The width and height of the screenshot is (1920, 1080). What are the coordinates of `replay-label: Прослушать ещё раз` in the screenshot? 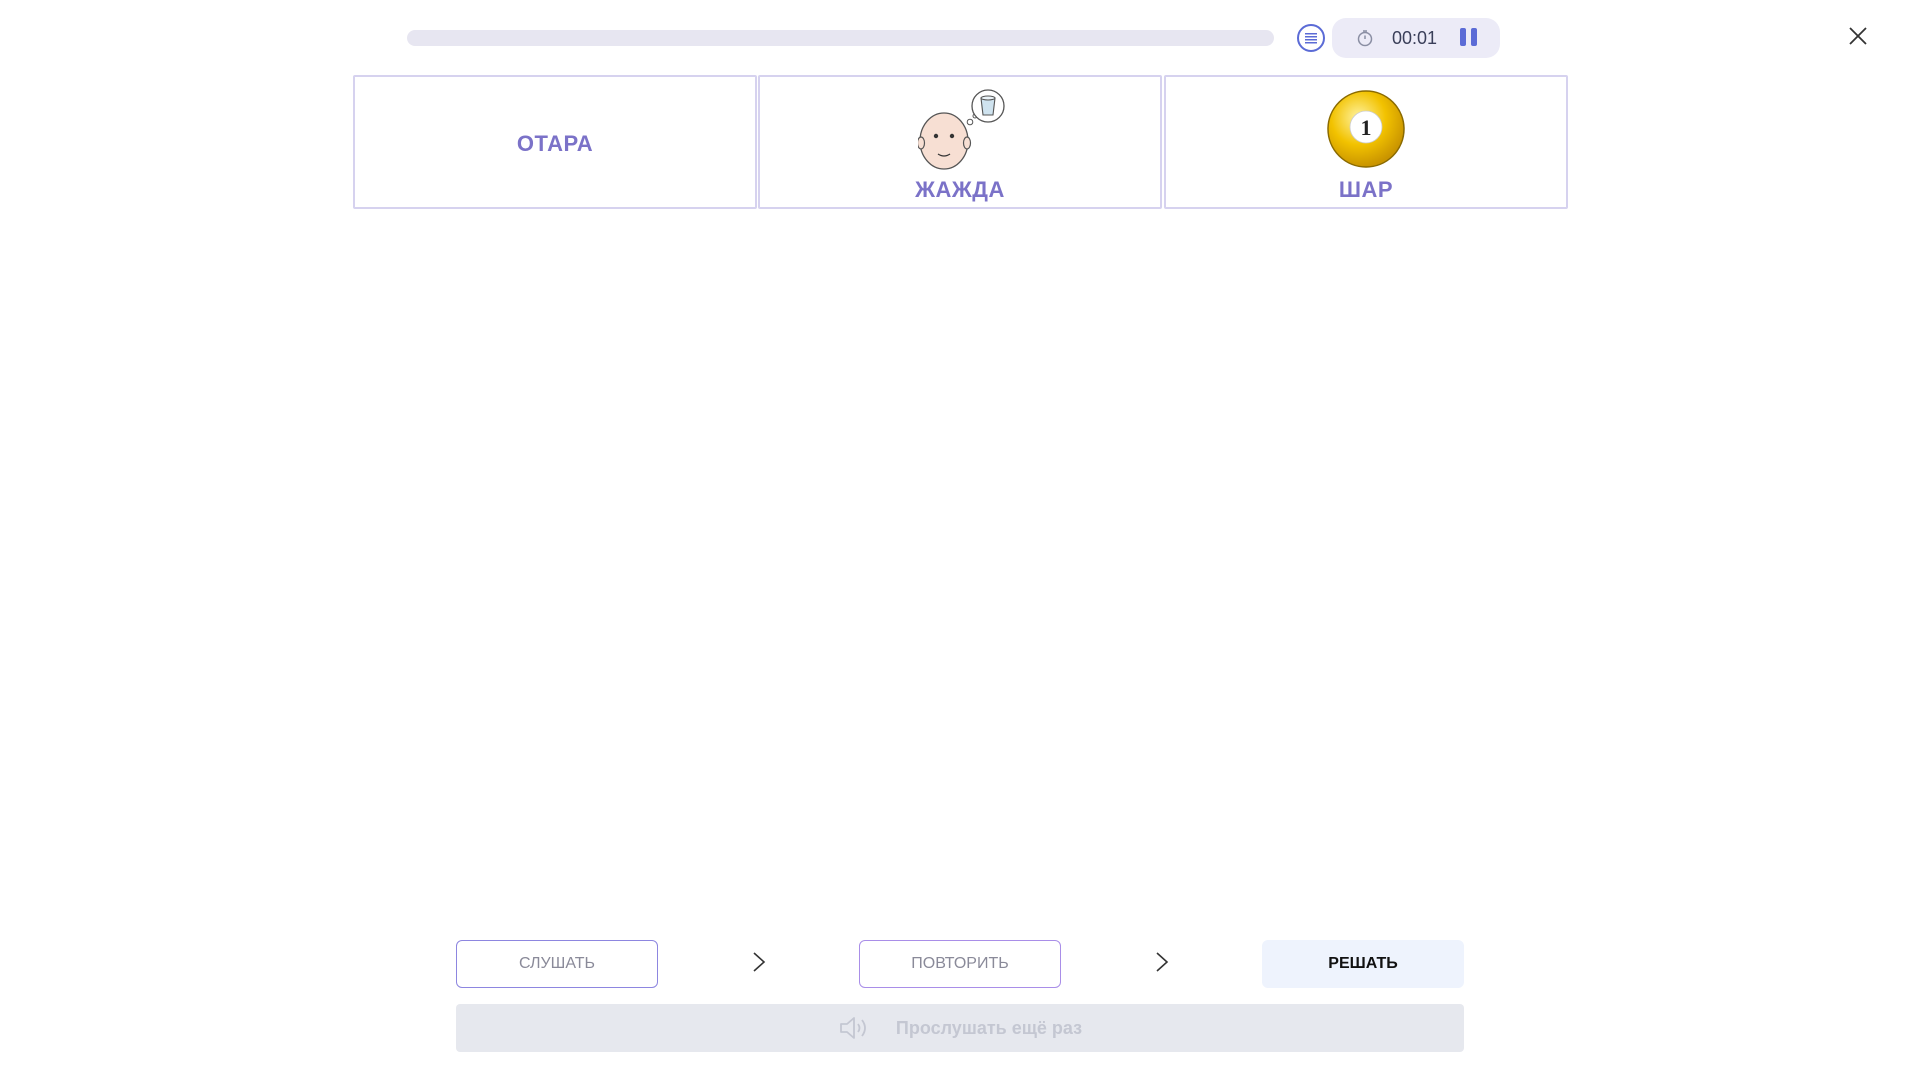 It's located at (989, 1027).